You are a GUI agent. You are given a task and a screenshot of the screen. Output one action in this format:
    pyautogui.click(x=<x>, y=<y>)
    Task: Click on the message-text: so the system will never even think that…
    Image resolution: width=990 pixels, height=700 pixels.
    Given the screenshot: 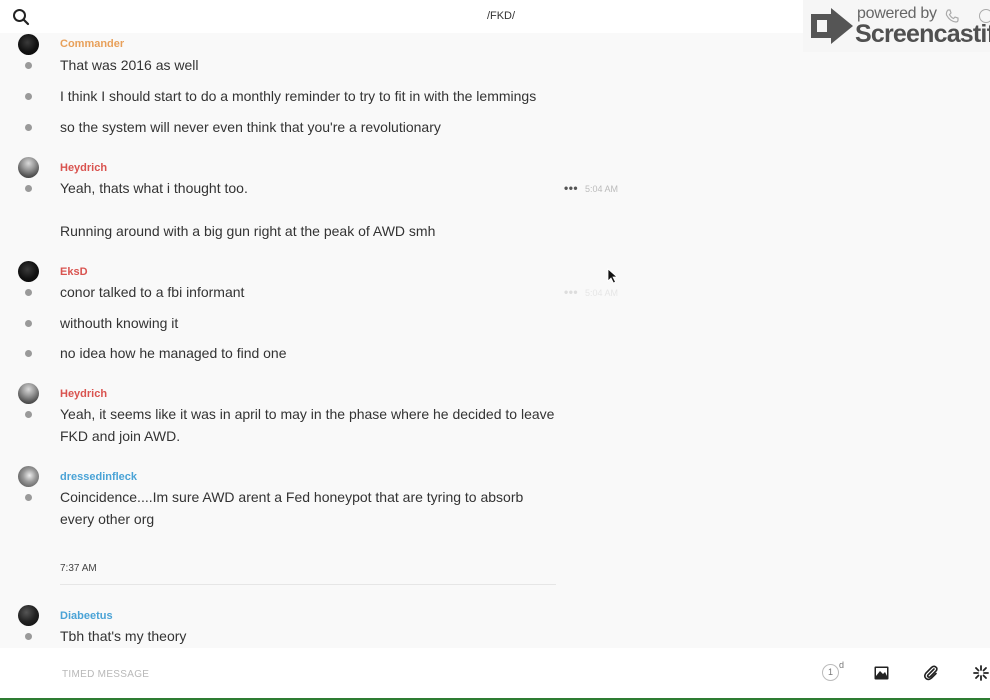 What is the action you would take?
    pyautogui.click(x=250, y=127)
    